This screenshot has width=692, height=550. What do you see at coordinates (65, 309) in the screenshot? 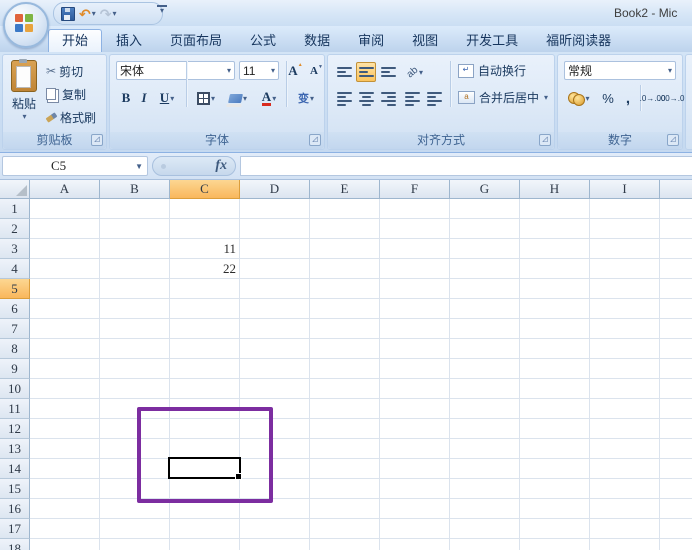
I see `cell-A6` at bounding box center [65, 309].